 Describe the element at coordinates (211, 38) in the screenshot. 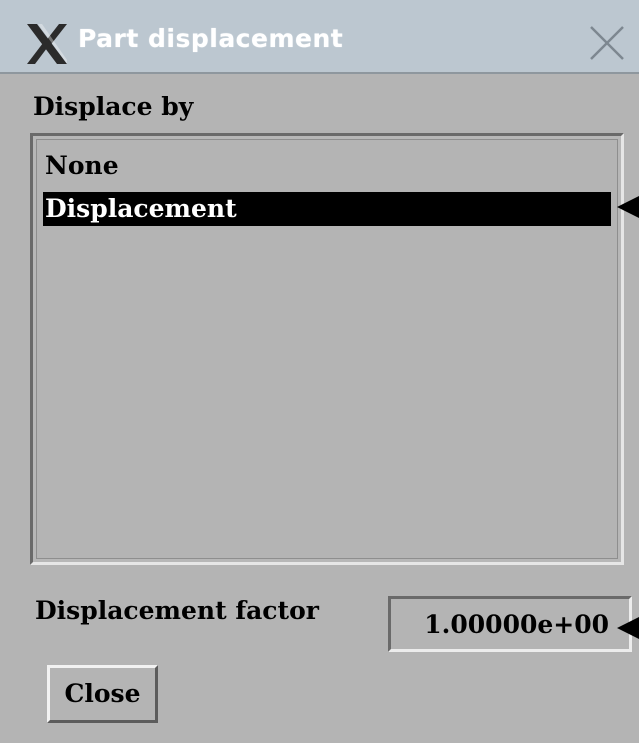

I see `window-title: Part displacement` at that location.